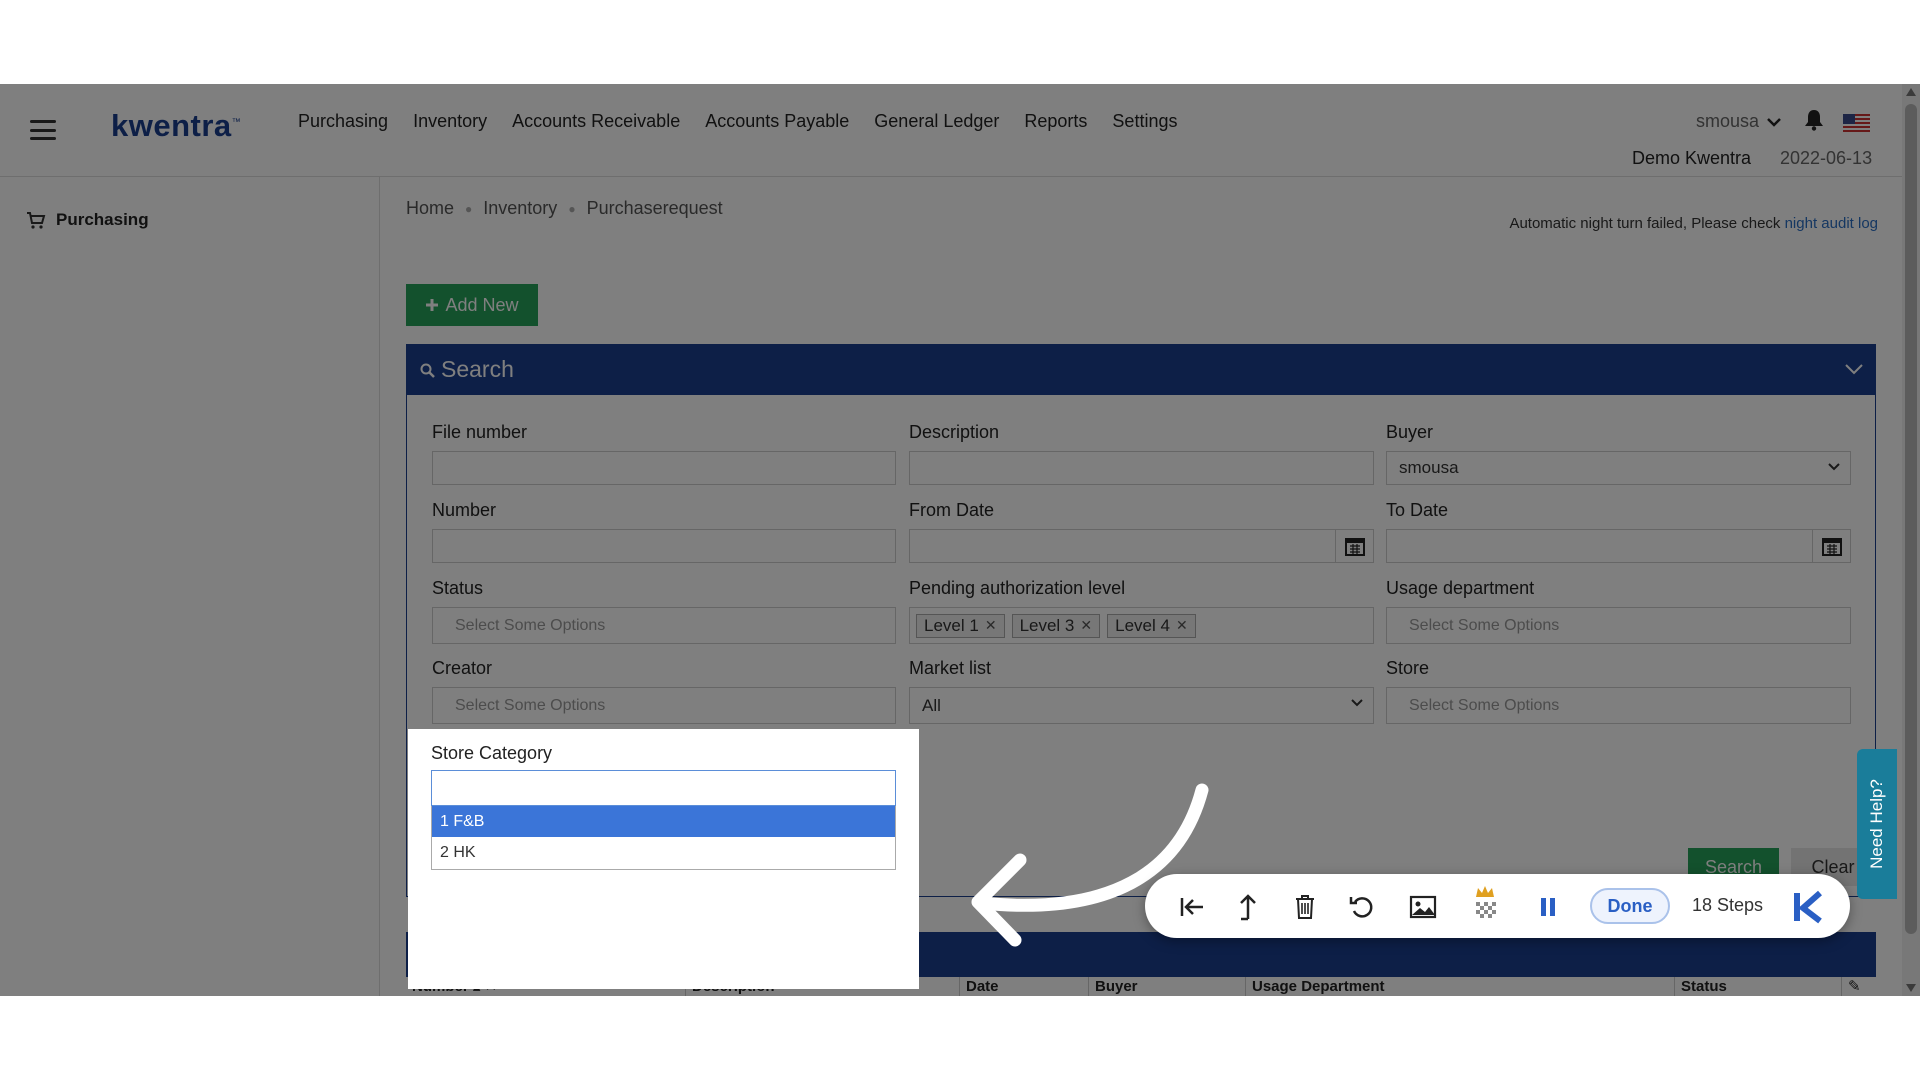 The image size is (1920, 1080). I want to click on usage-department-multiselect: Select Some Options, so click(1618, 625).